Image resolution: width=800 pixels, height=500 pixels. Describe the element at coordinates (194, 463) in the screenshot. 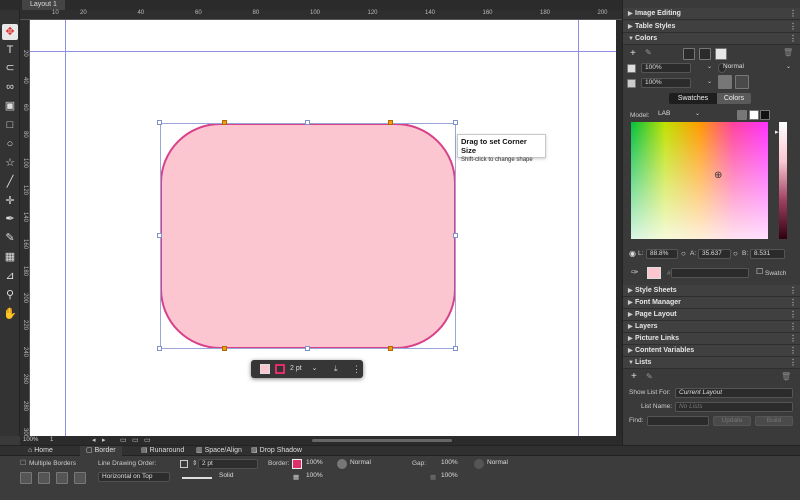

I see `stepper-icon: ⇕` at that location.